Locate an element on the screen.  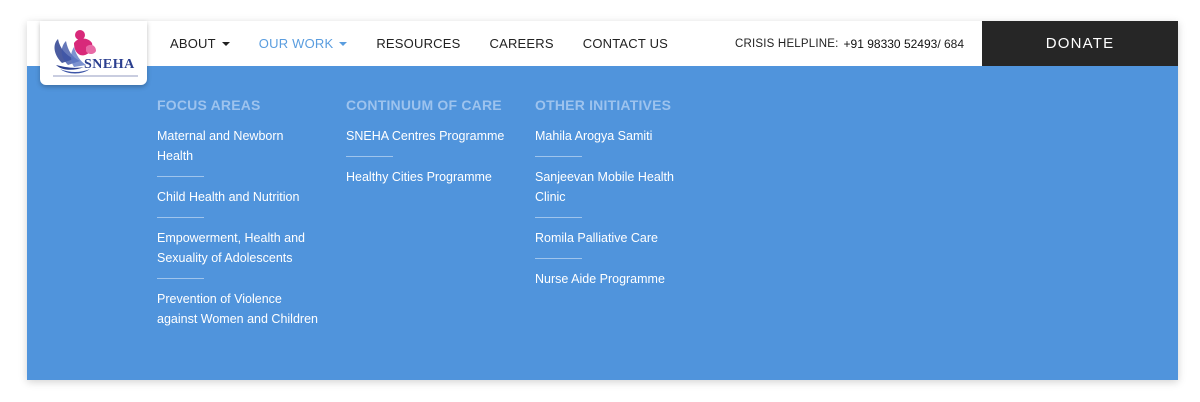
logo-wordmark: SNEHA is located at coordinates (109, 64).